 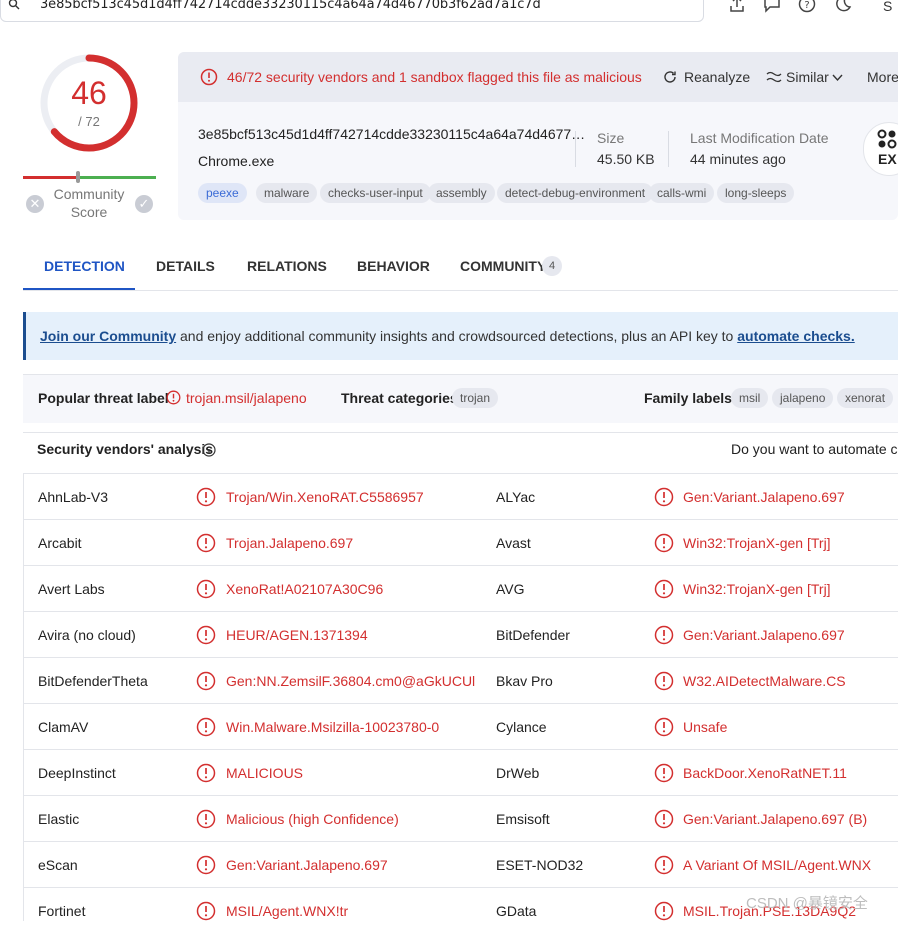 I want to click on dark-mode-icon, so click(x=843, y=6).